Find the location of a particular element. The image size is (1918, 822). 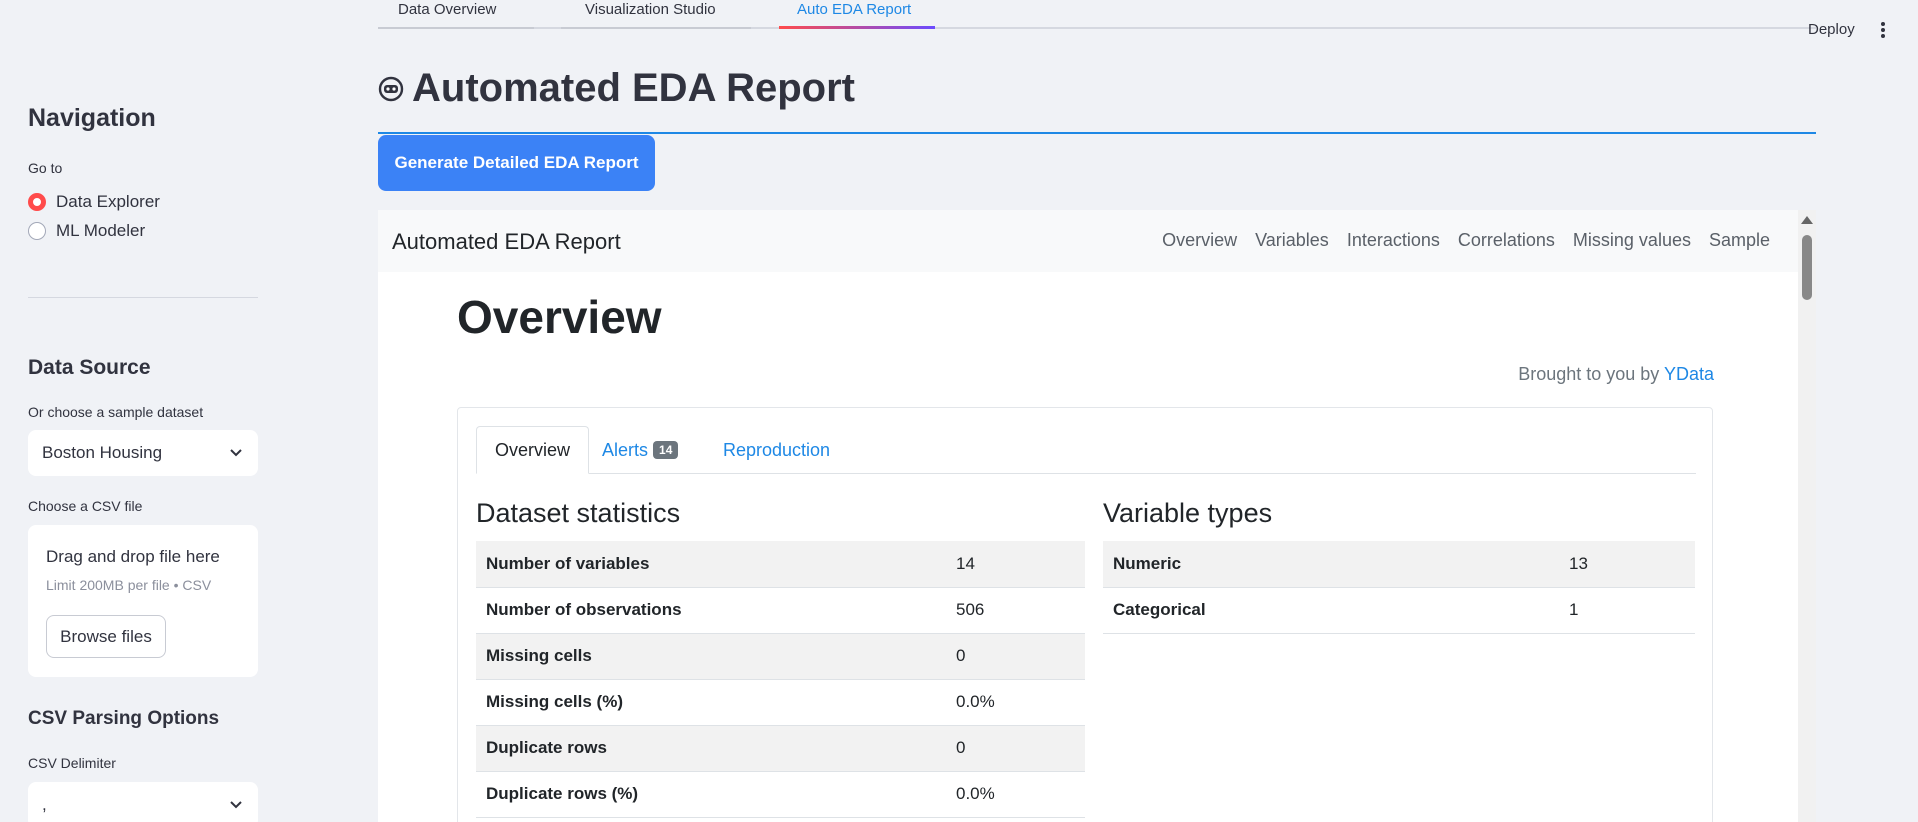

table-row: Missing cells 0 is located at coordinates (780, 656).